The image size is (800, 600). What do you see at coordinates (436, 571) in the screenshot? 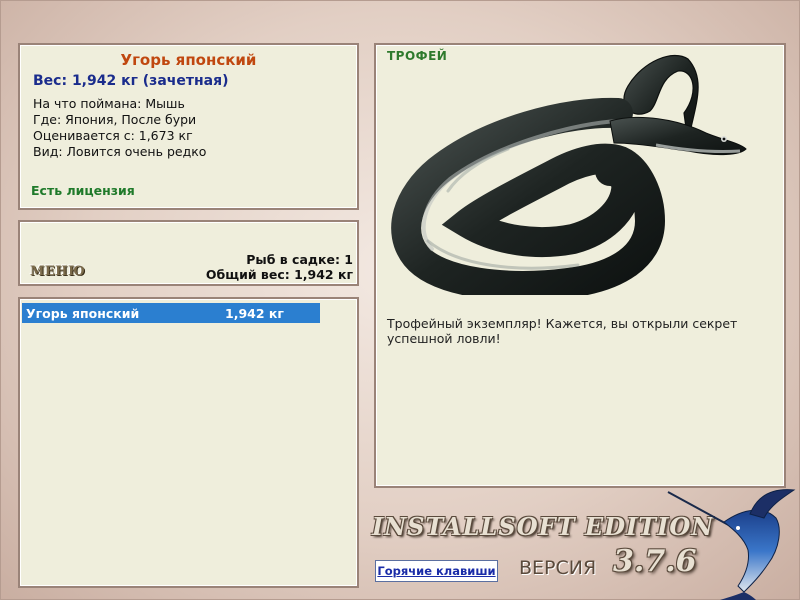
I see `hotkeys-button: Горячие клавиши` at bounding box center [436, 571].